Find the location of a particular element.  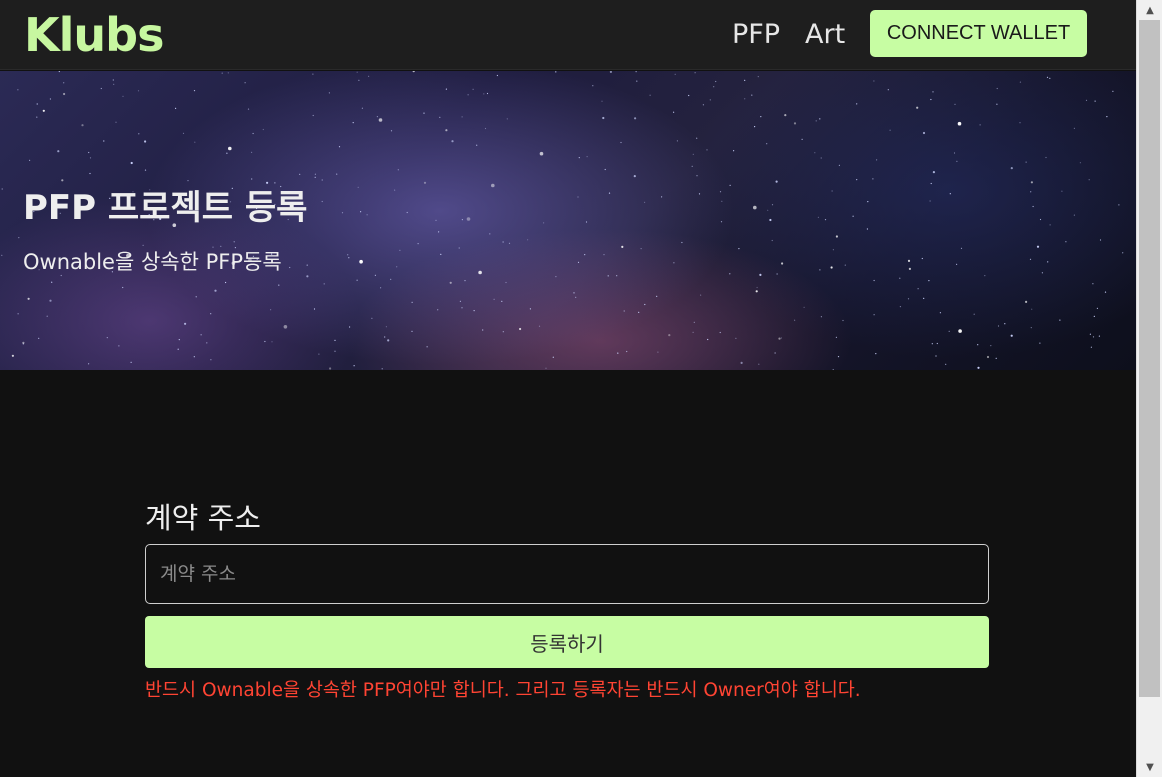

top-nav-bar: Klubs PFP Art CONNECT WALLET is located at coordinates (568, 35).